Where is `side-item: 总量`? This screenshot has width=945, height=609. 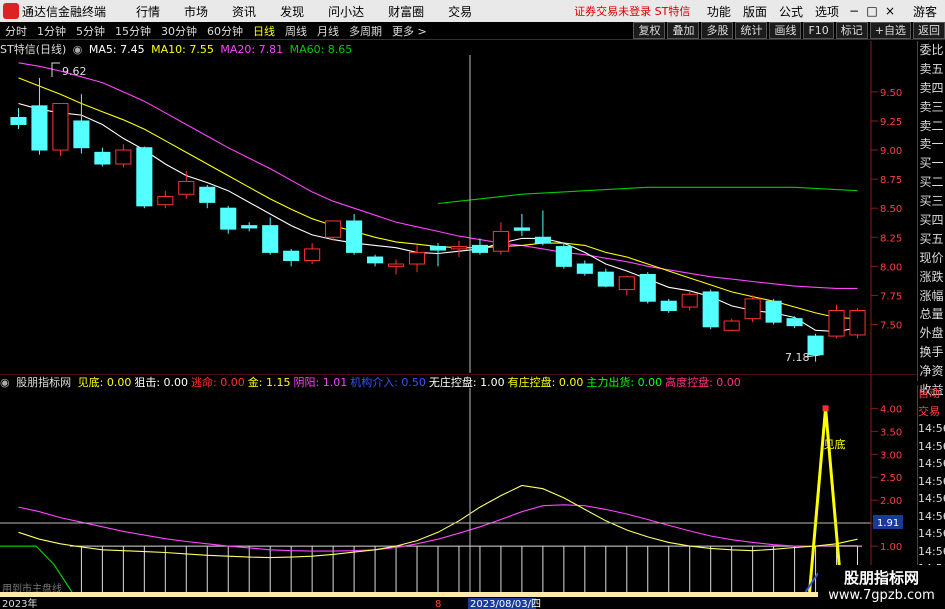
side-item: 总量 is located at coordinates (931, 314).